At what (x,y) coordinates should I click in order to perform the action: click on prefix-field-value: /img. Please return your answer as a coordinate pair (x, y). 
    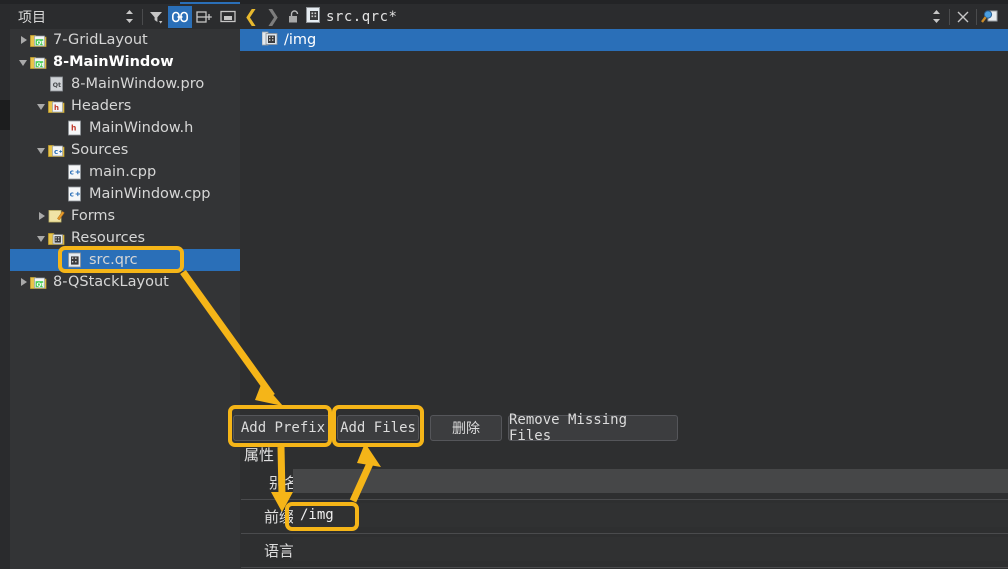
    Looking at the image, I should click on (317, 515).